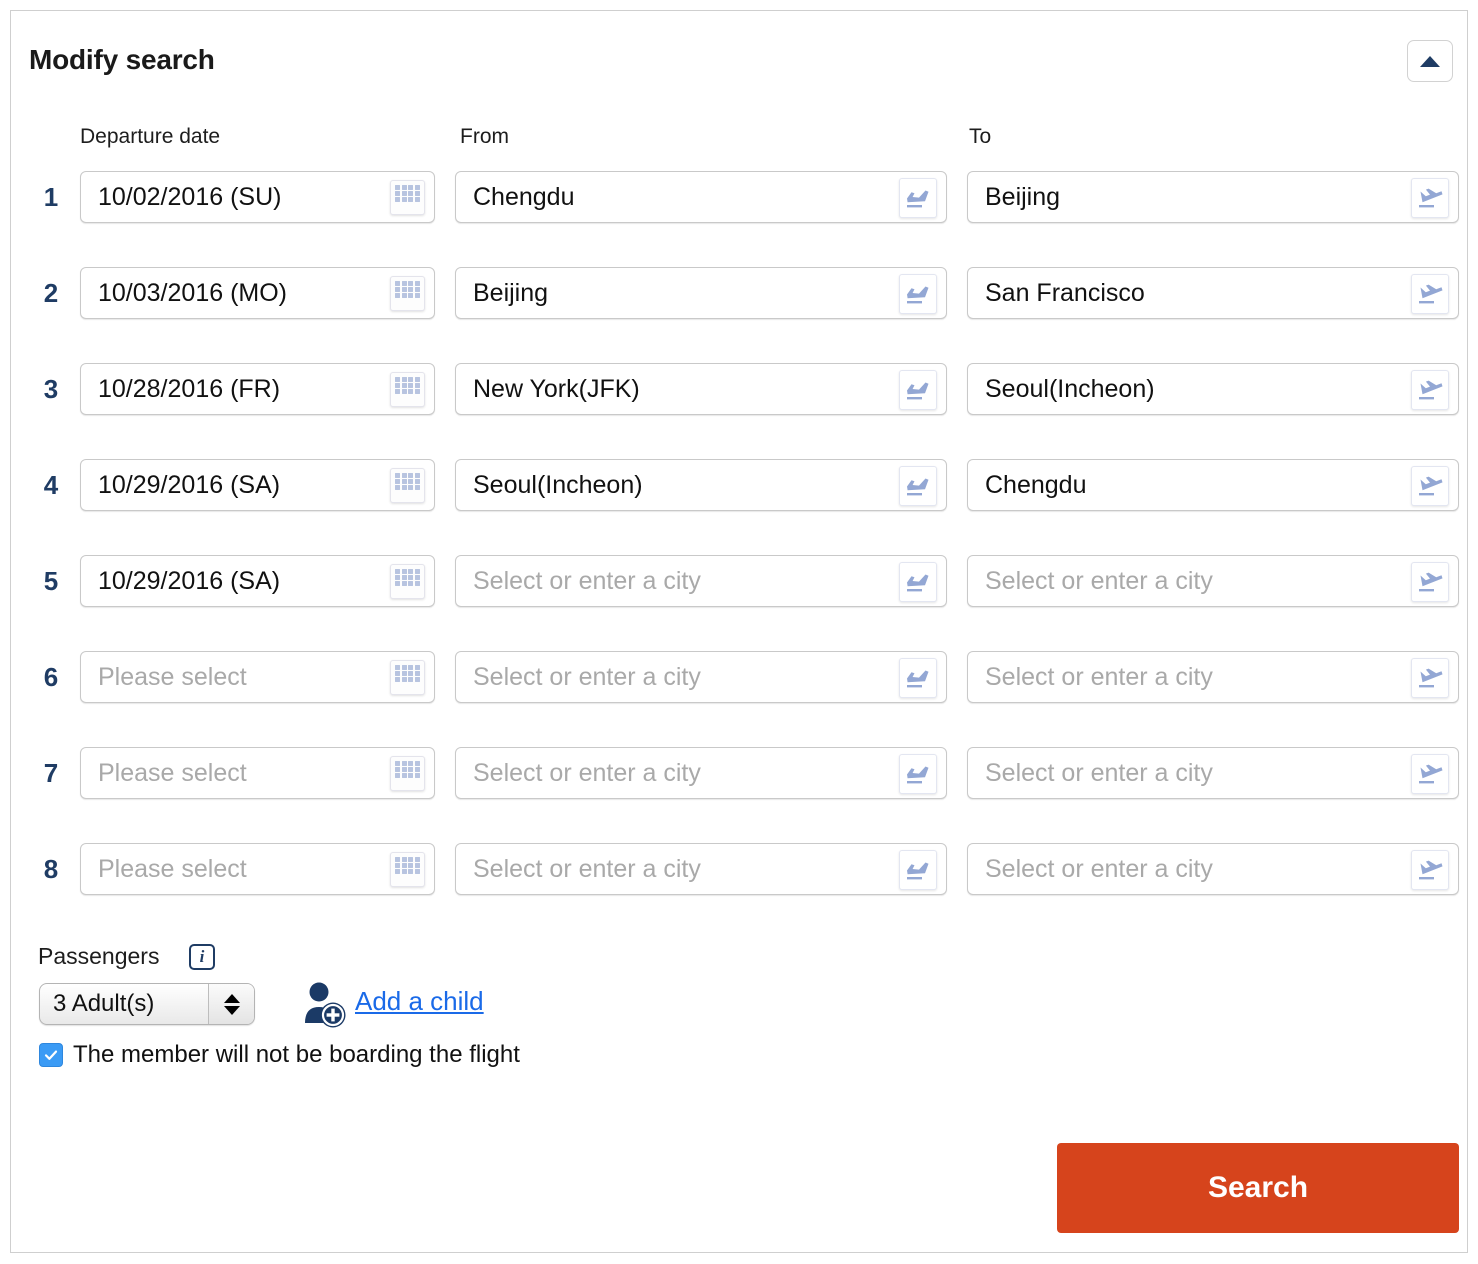 This screenshot has height=1264, width=1478. I want to click on passengers-adults-select: 3 Adult(s), so click(147, 1004).